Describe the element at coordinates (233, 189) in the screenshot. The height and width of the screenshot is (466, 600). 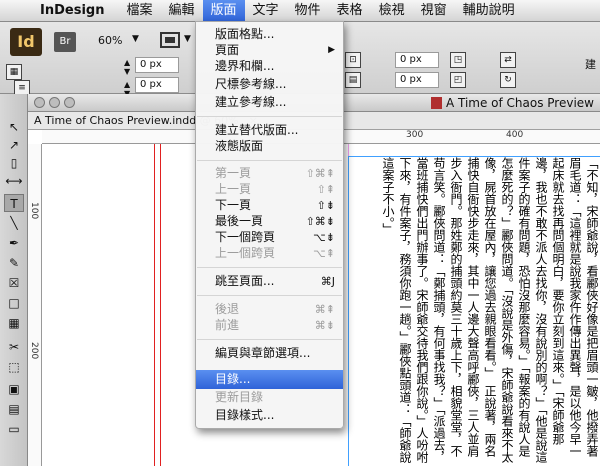
I see `menu-item-label: 上一頁` at that location.